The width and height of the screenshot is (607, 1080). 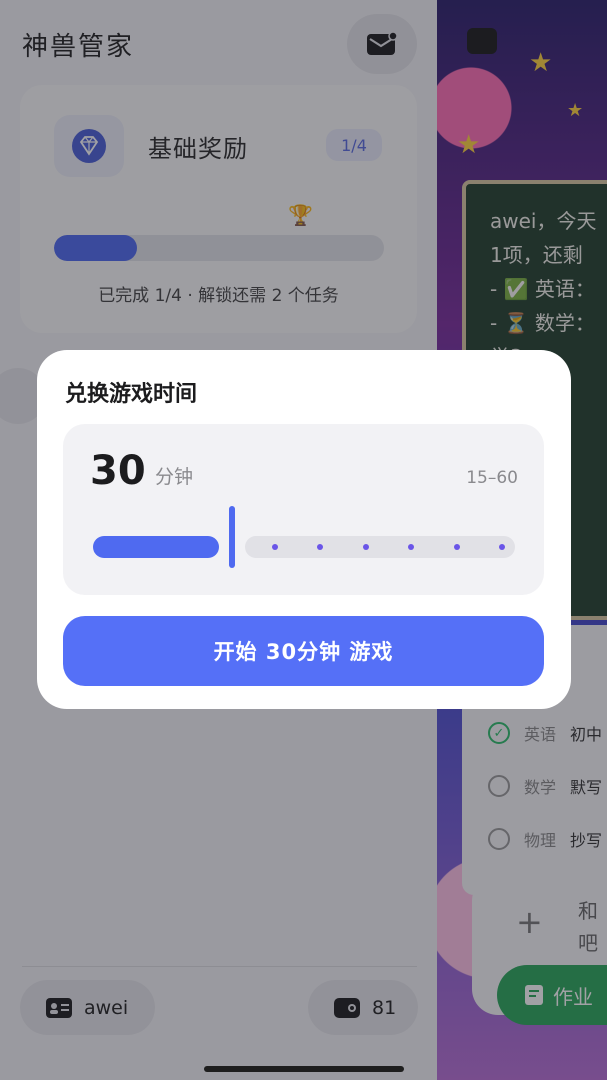 What do you see at coordinates (232, 537) in the screenshot?
I see `slider-thumb` at bounding box center [232, 537].